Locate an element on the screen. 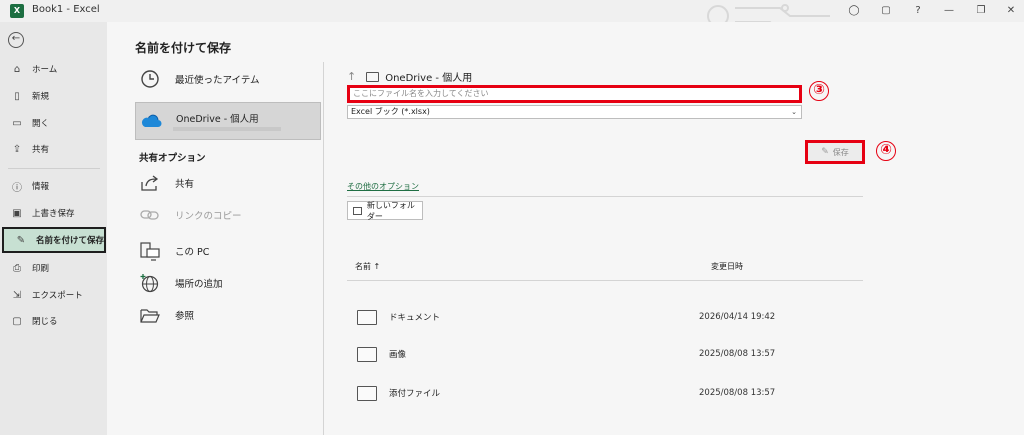 The height and width of the screenshot is (435, 1024). header-divider is located at coordinates (605, 280).